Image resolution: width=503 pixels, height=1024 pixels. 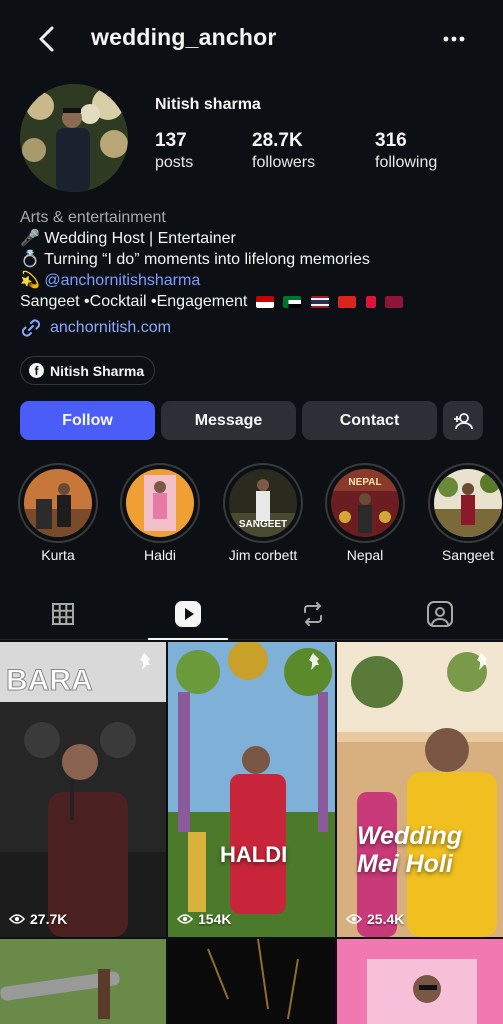 What do you see at coordinates (263, 555) in the screenshot?
I see `highlight-label: Jim corbett` at bounding box center [263, 555].